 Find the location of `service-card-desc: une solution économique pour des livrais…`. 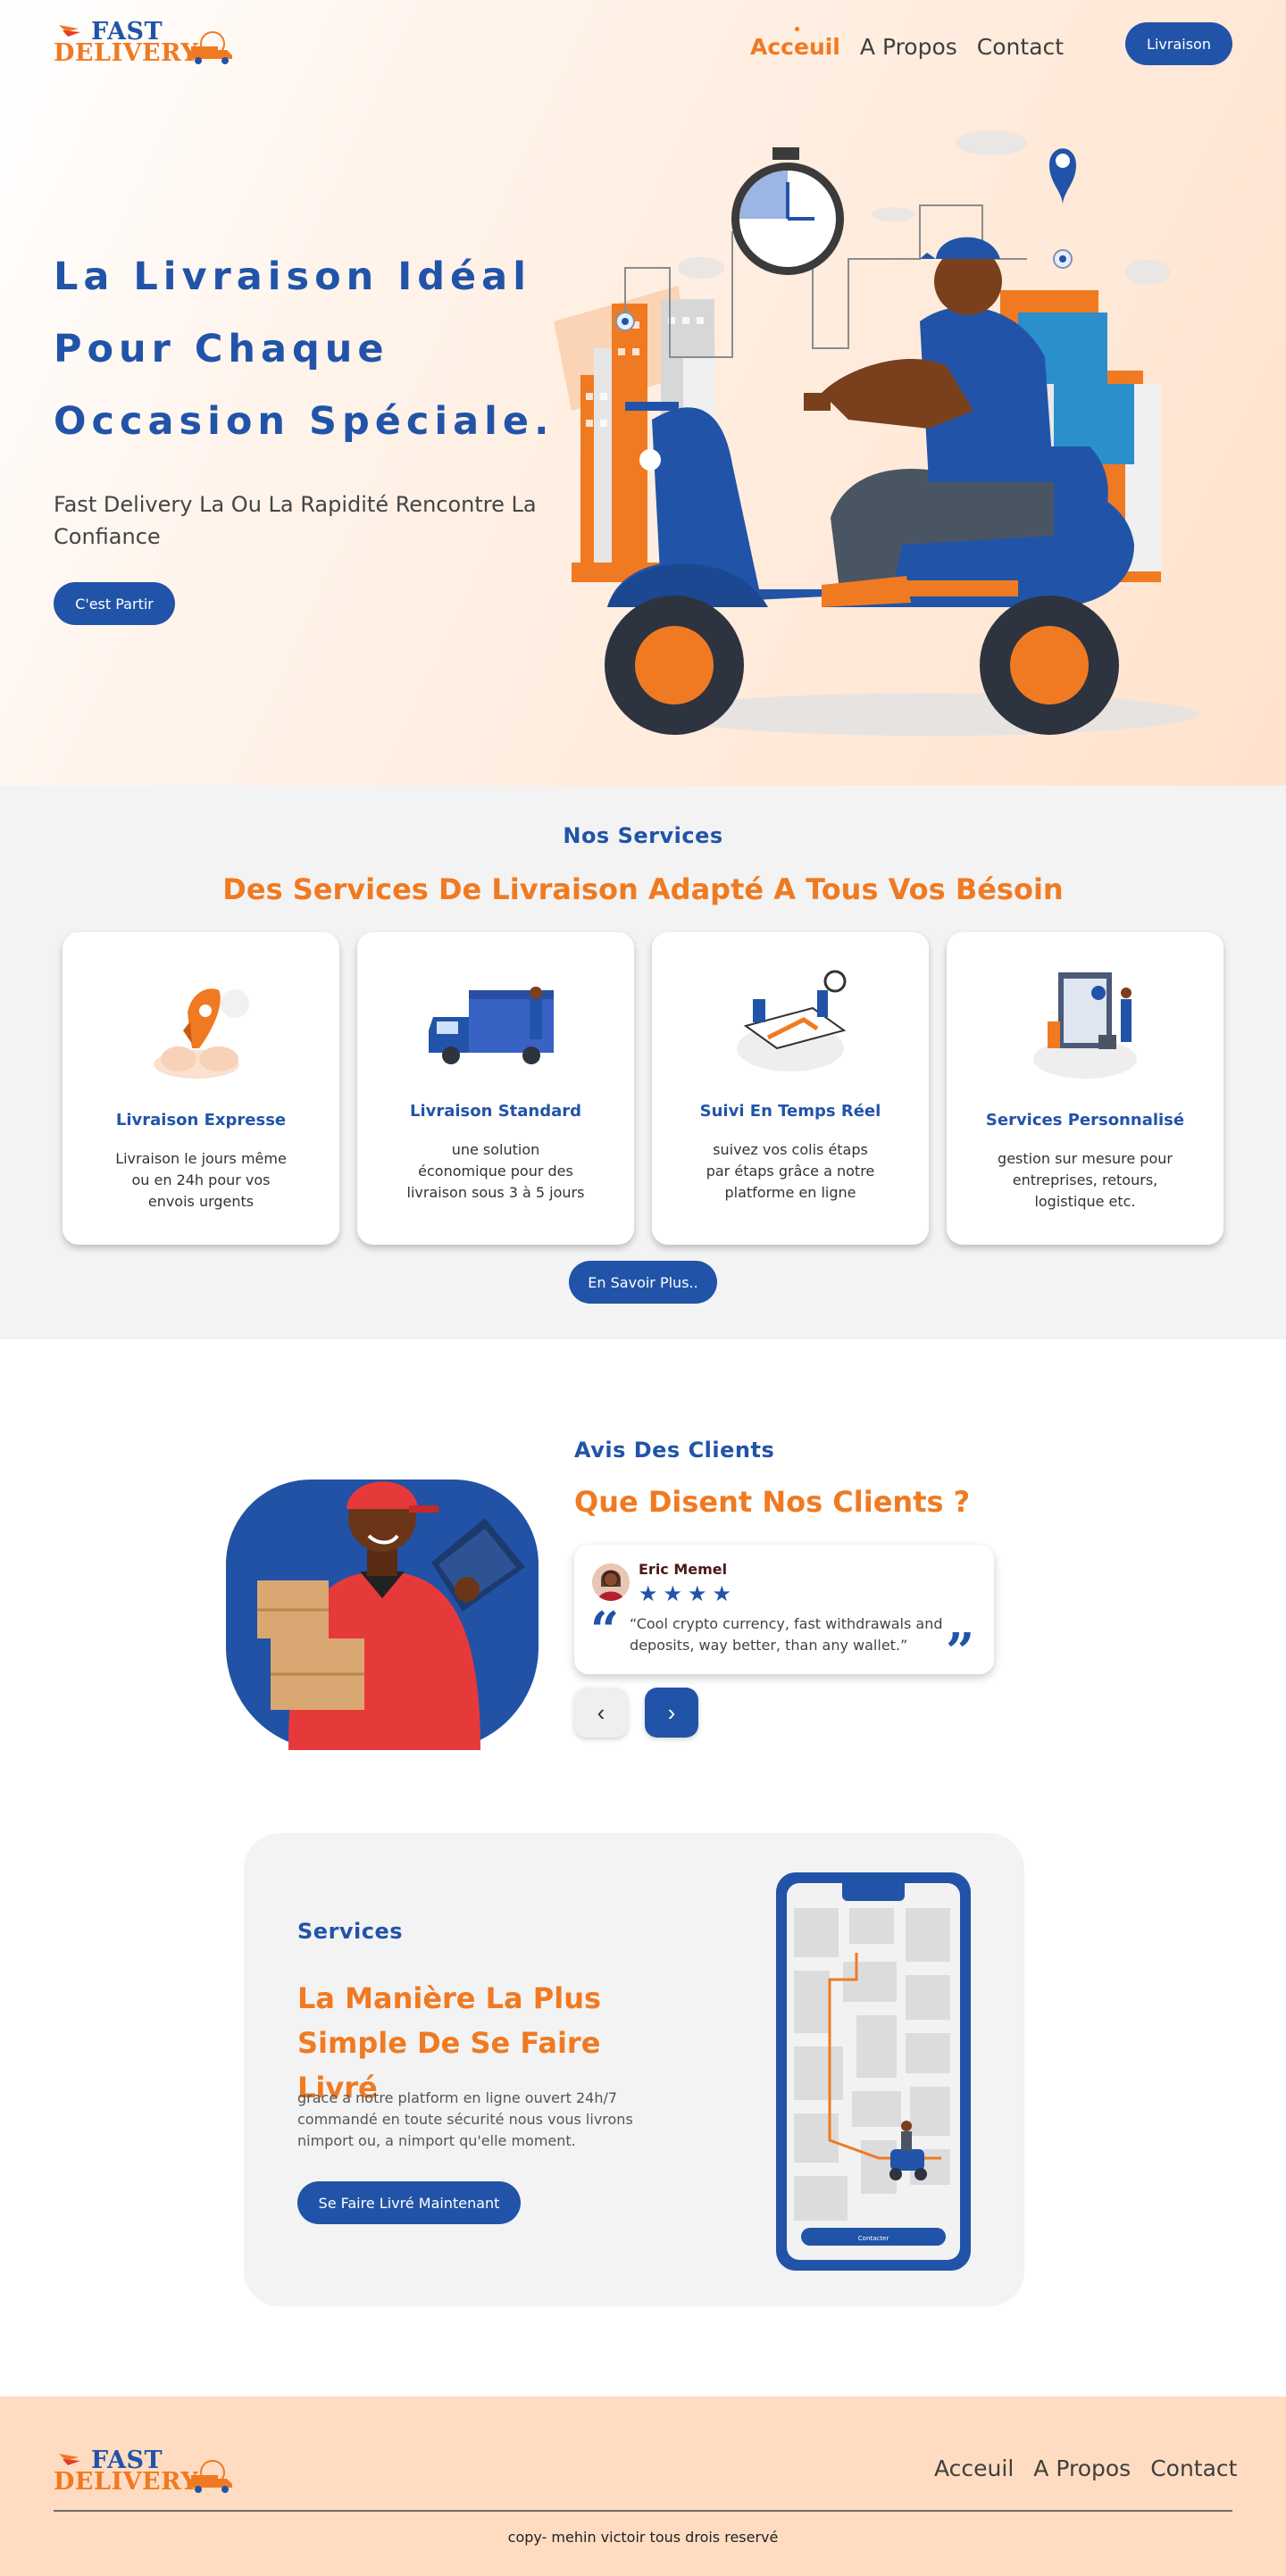

service-card-desc: une solution économique pour des livrais… is located at coordinates (495, 1171).